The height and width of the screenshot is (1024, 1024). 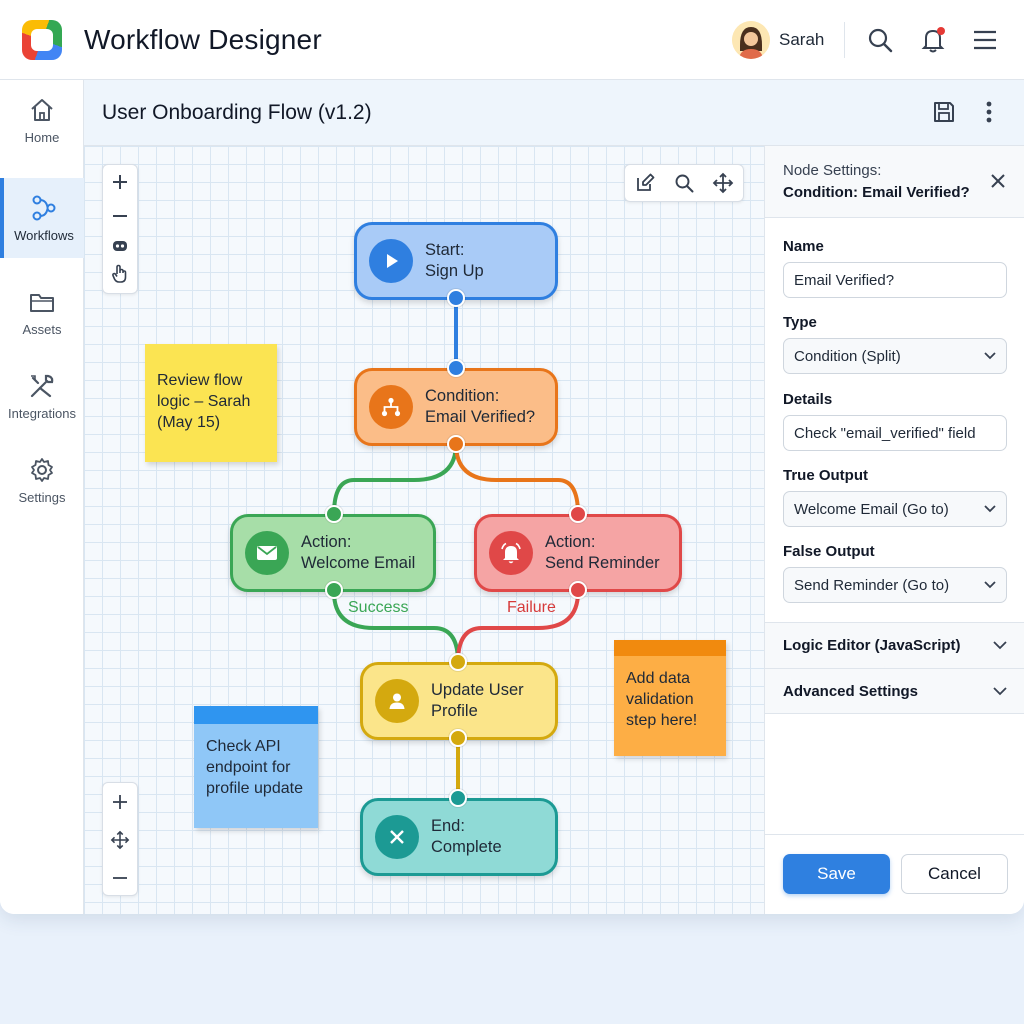 I want to click on node-label-line1: Condition:, so click(x=462, y=396).